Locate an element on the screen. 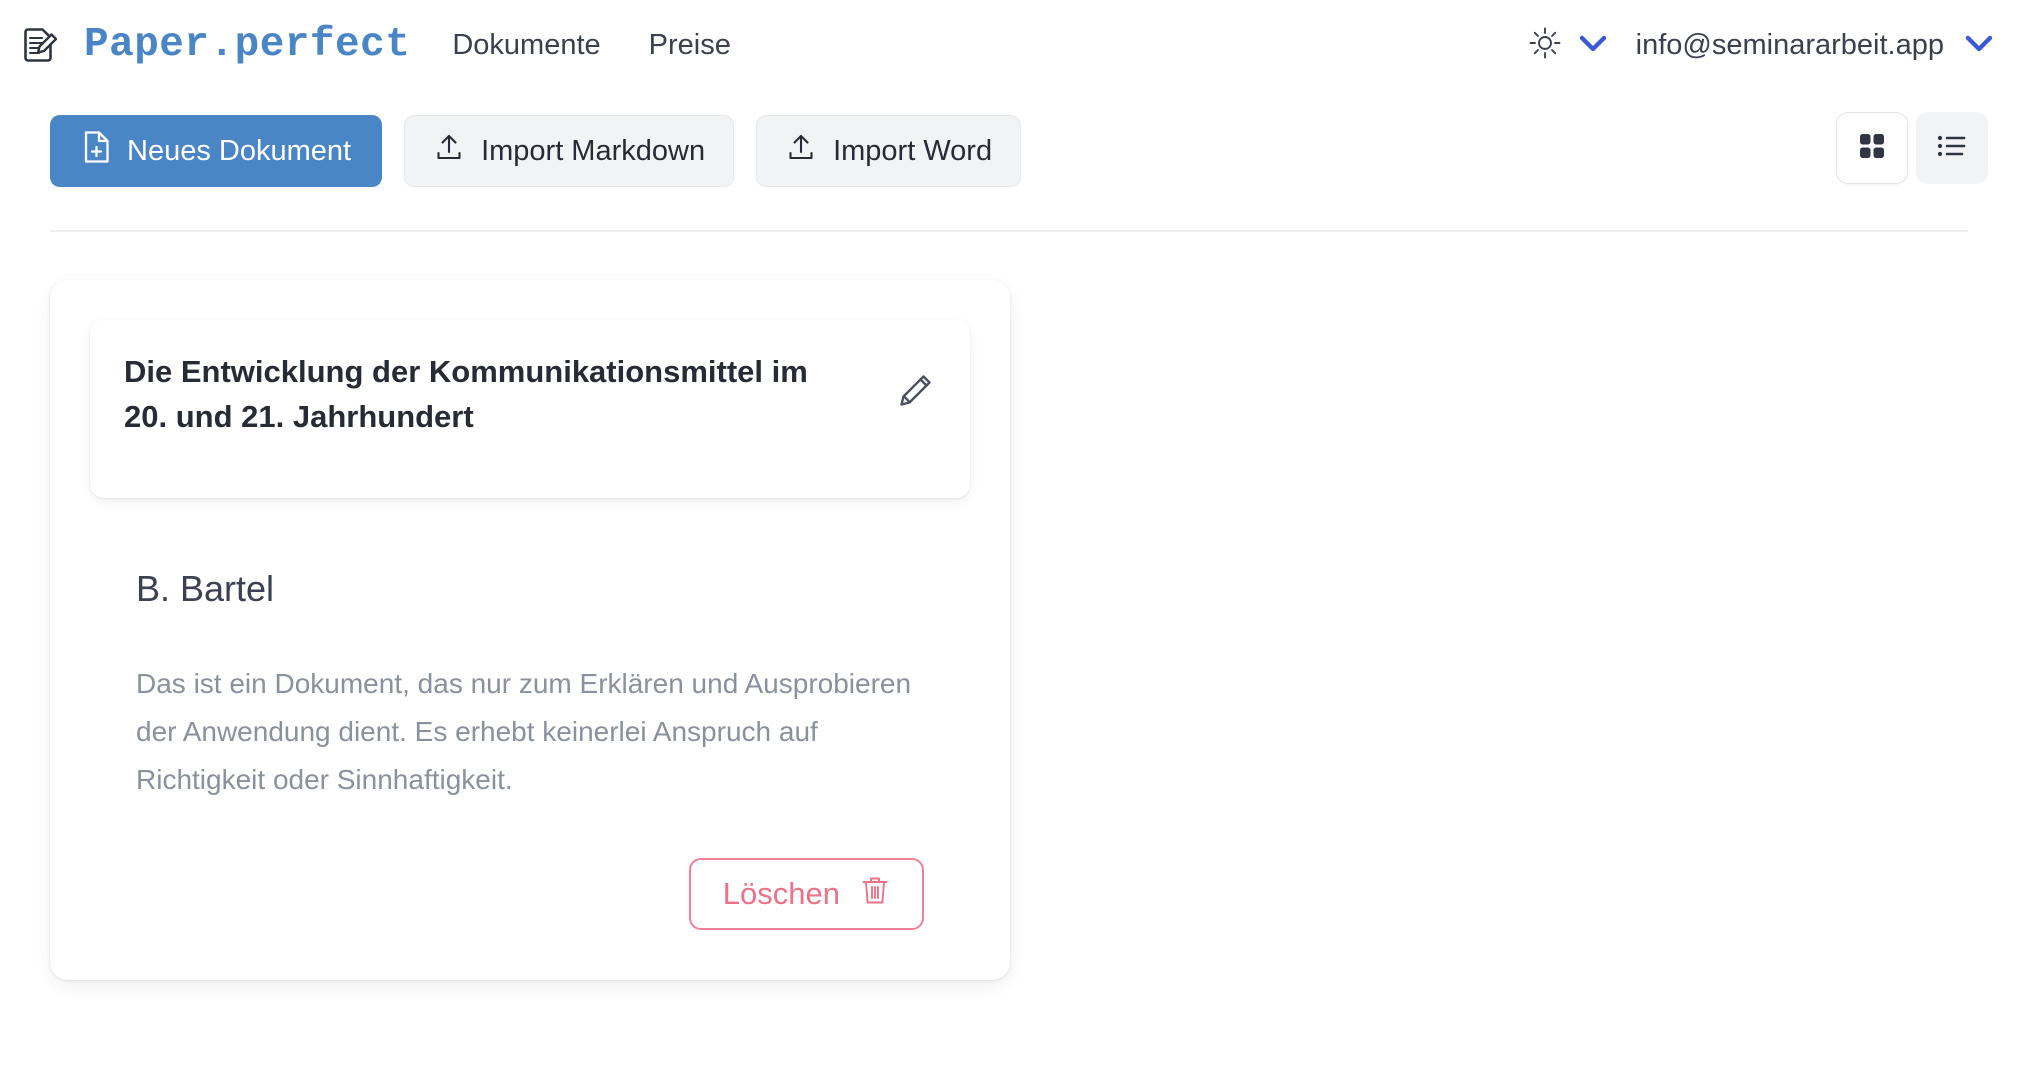  trash-icon is located at coordinates (875, 894).